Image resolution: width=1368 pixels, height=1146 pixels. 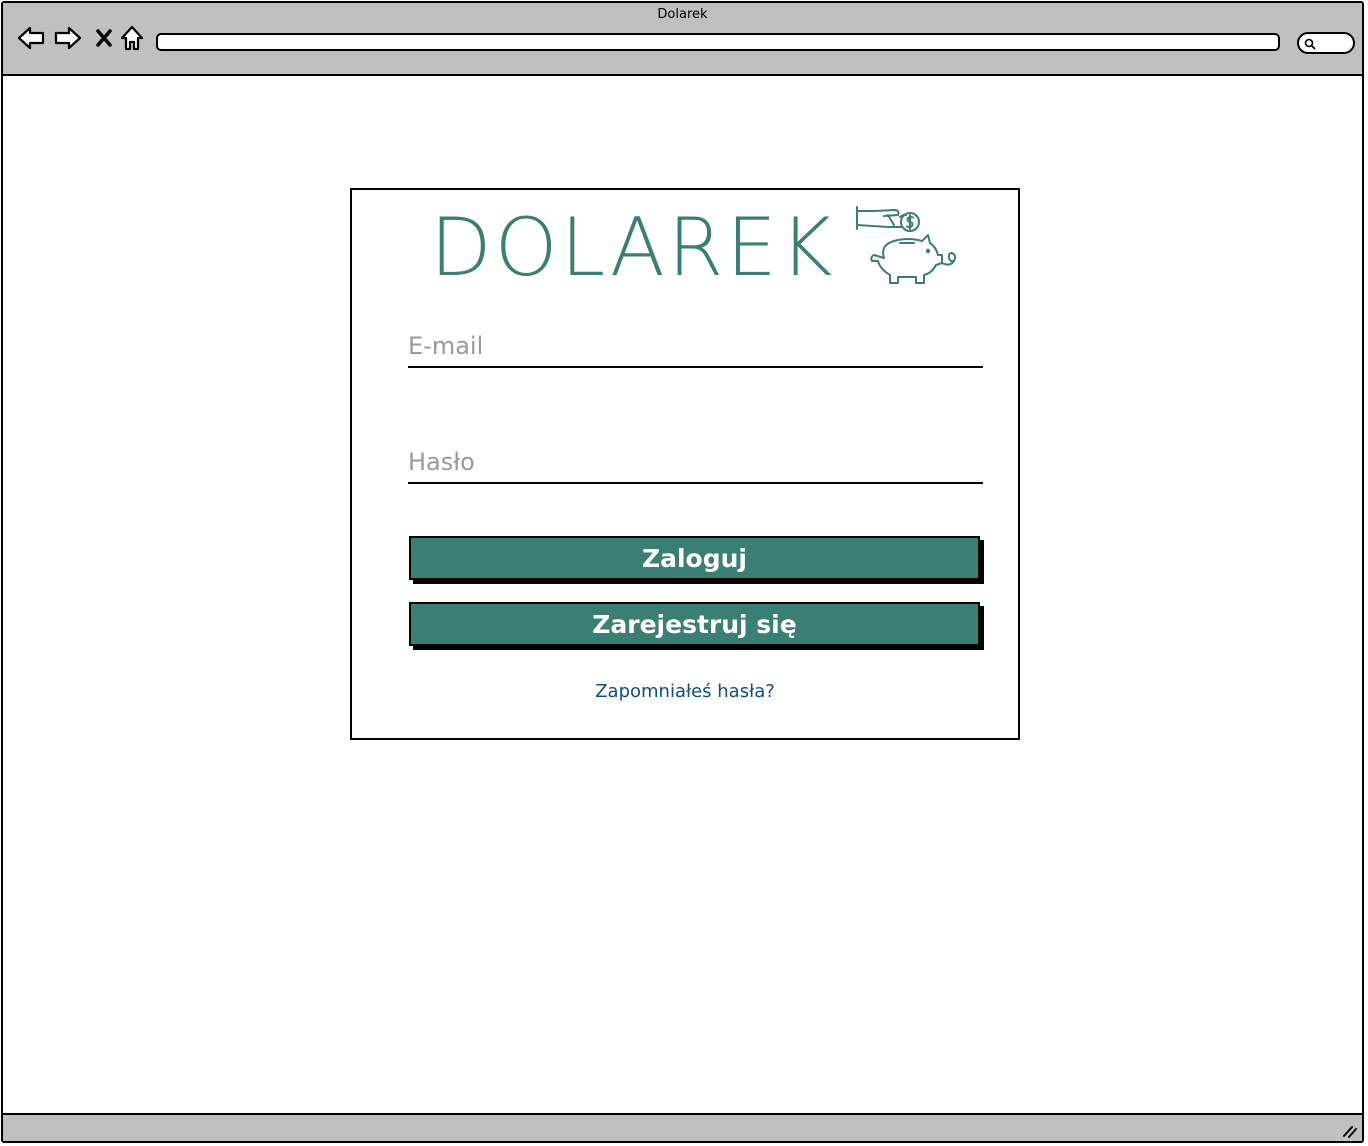 I want to click on back-arrow-icon, so click(x=31, y=38).